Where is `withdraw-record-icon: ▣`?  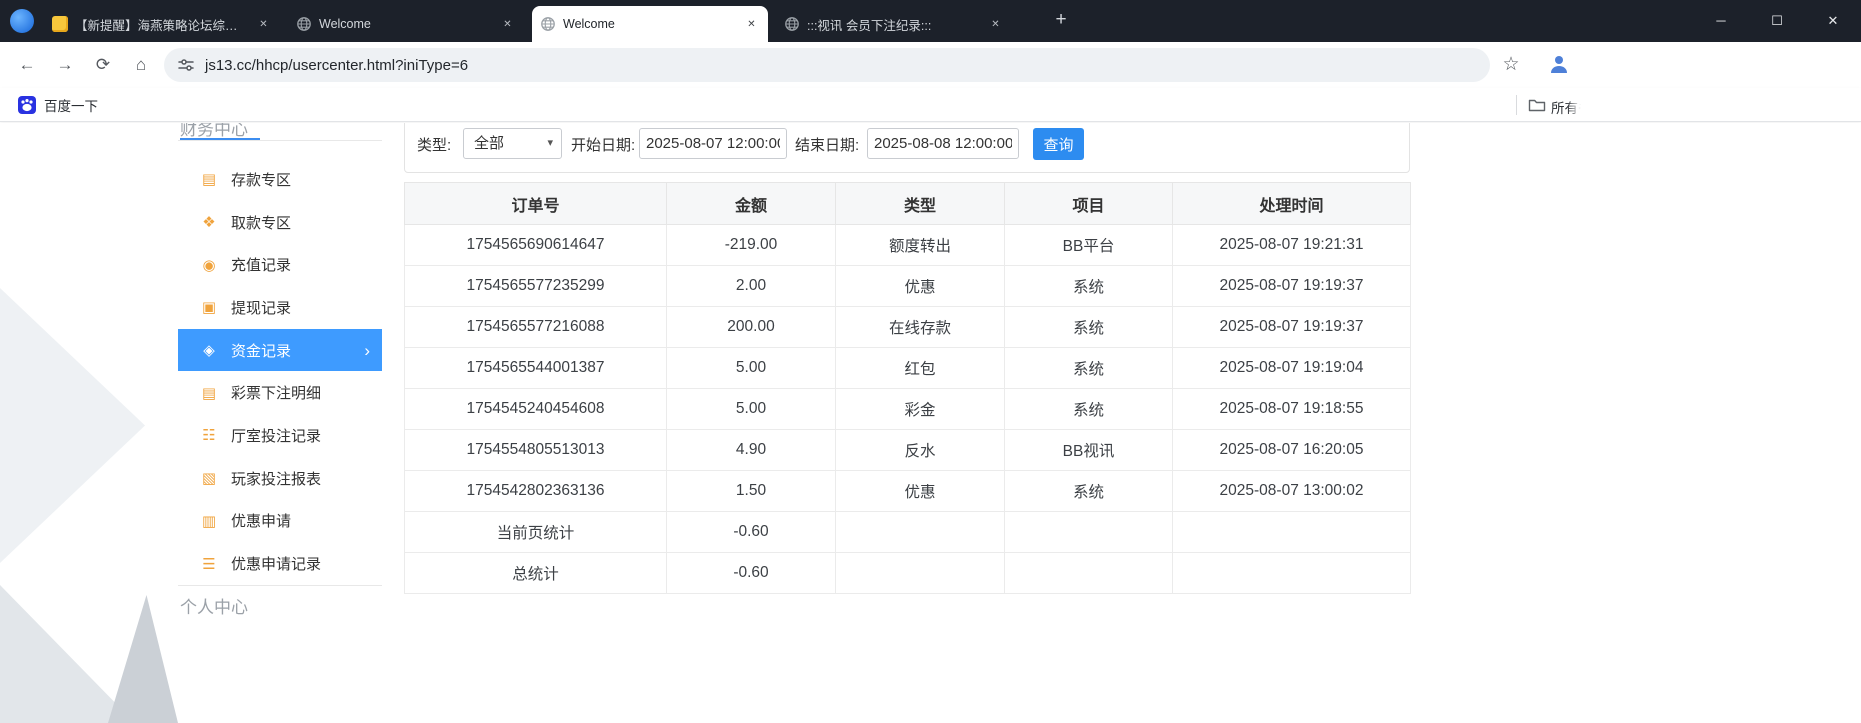 withdraw-record-icon: ▣ is located at coordinates (209, 308).